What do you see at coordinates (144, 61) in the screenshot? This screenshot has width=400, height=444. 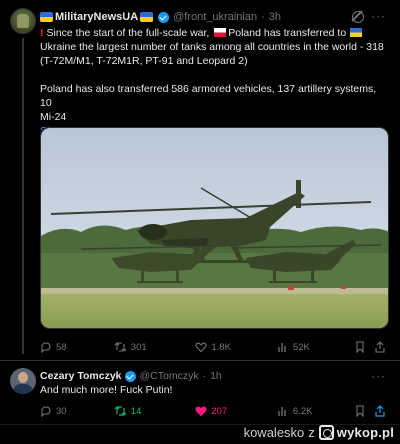 I see `tweet-line-3: (T-72M/M1, T-72M1R, PT-91 and Leopard 2)` at bounding box center [144, 61].